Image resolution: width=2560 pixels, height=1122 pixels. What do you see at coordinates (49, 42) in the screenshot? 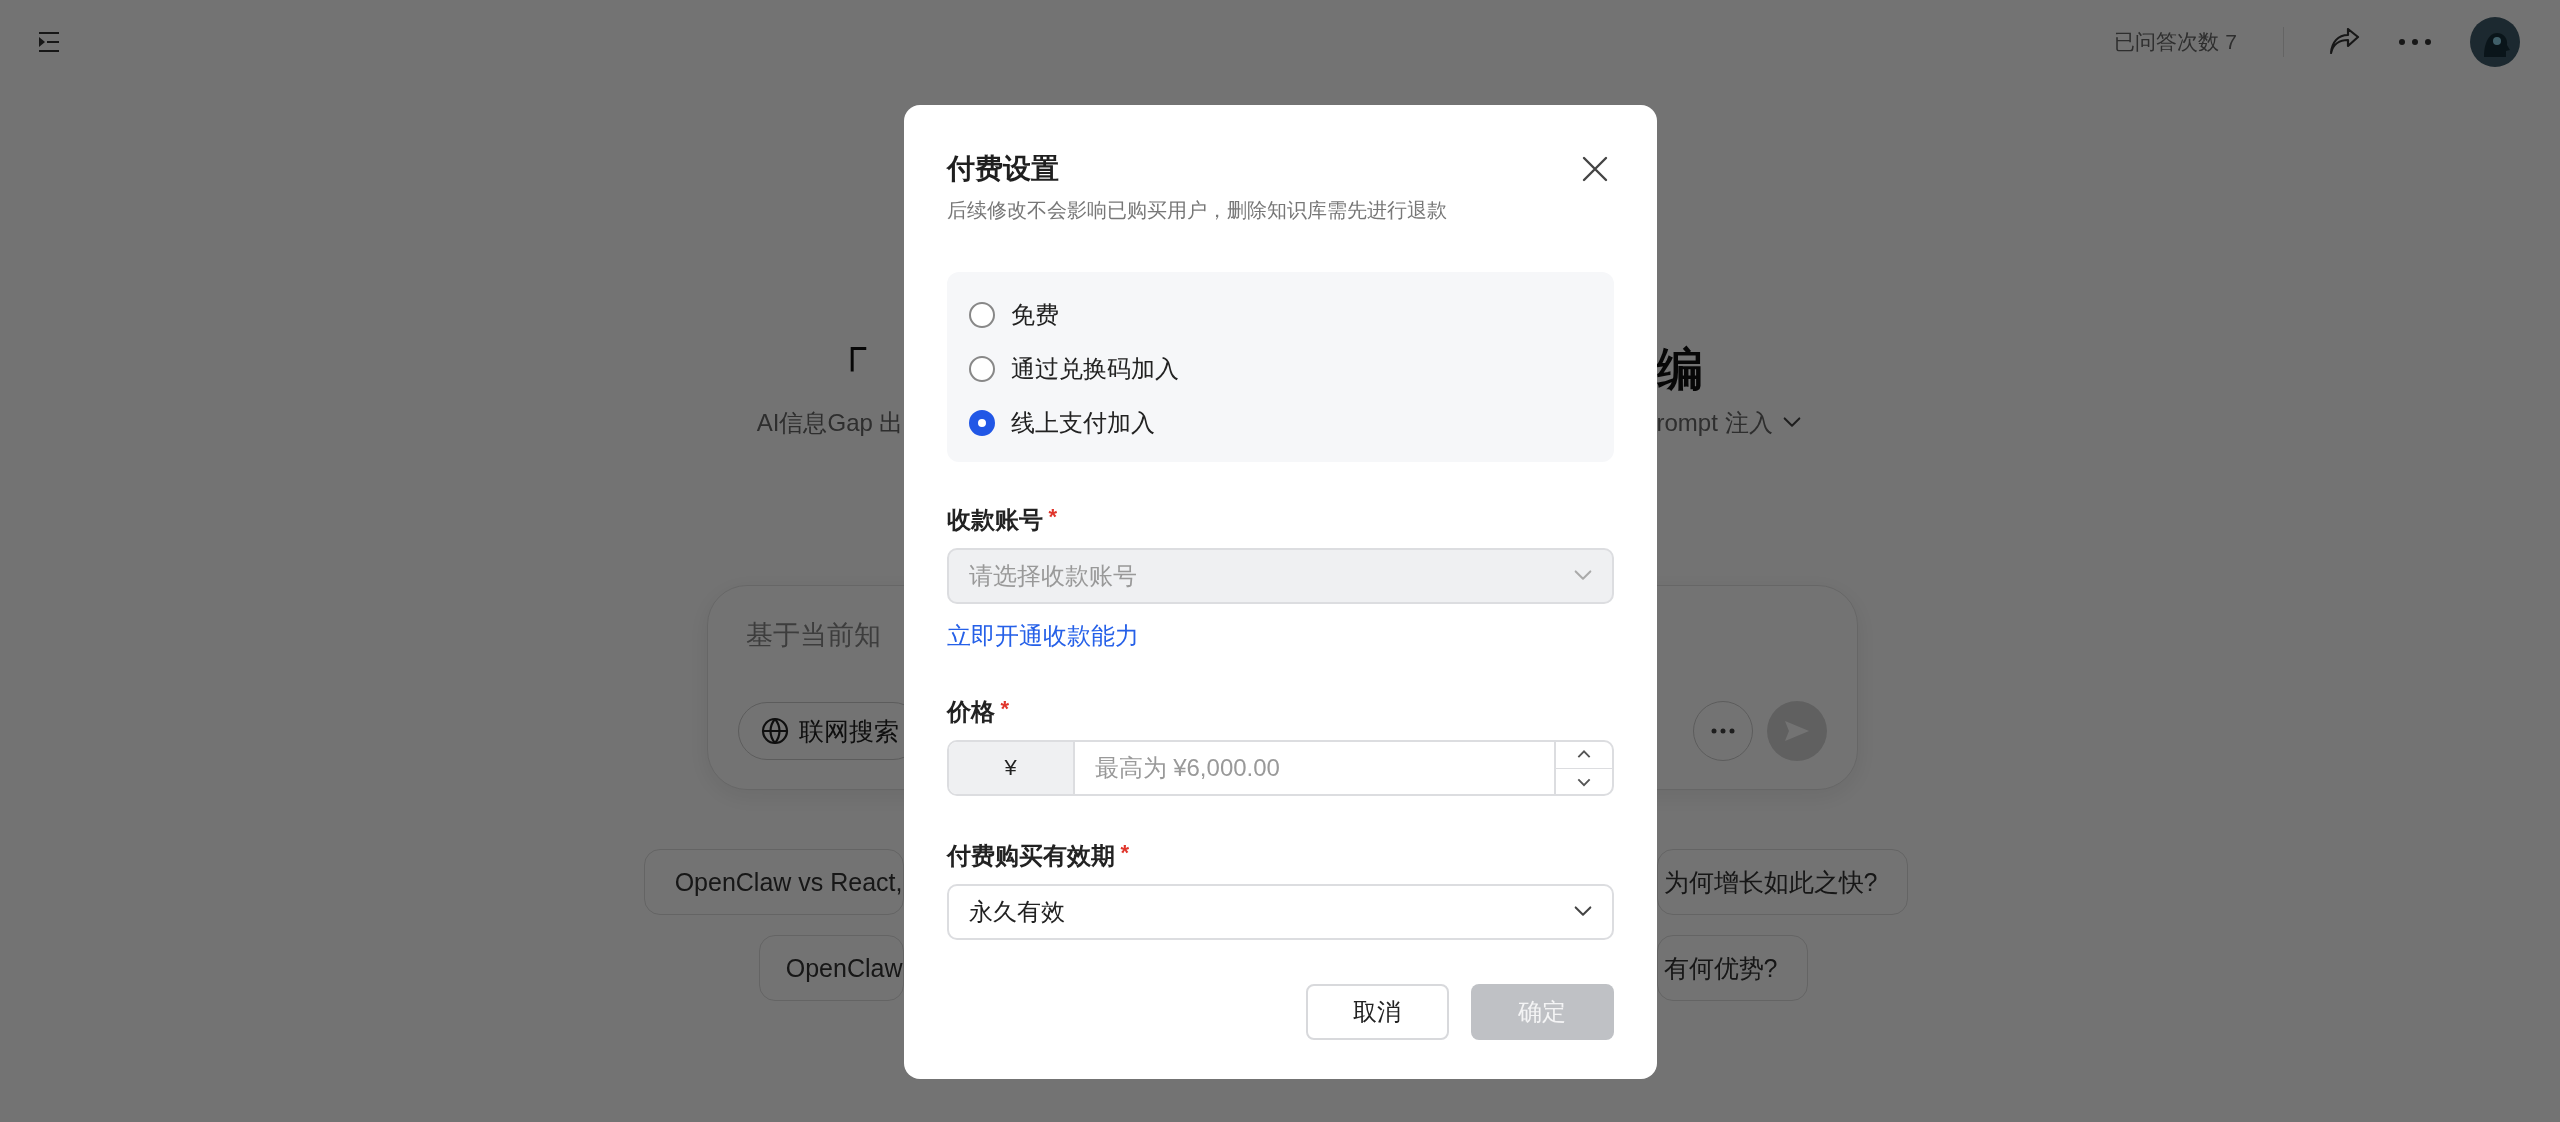
I see `sidebar-toggle-icon` at bounding box center [49, 42].